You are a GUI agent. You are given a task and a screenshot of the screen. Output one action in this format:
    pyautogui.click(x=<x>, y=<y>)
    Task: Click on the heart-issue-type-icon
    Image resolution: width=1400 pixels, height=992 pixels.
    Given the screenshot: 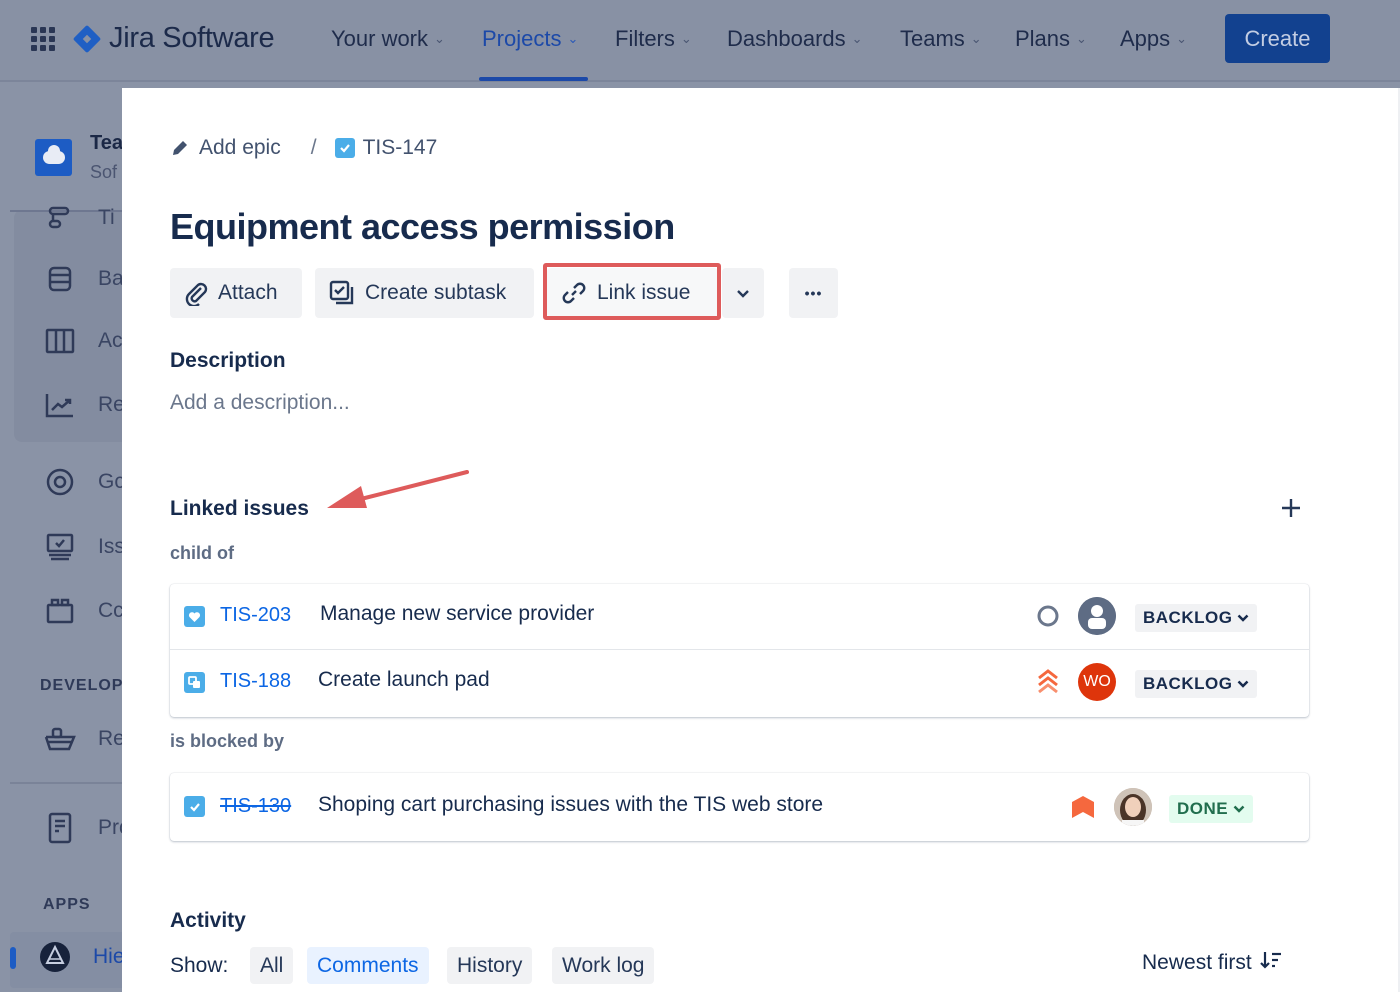 What is the action you would take?
    pyautogui.click(x=194, y=616)
    